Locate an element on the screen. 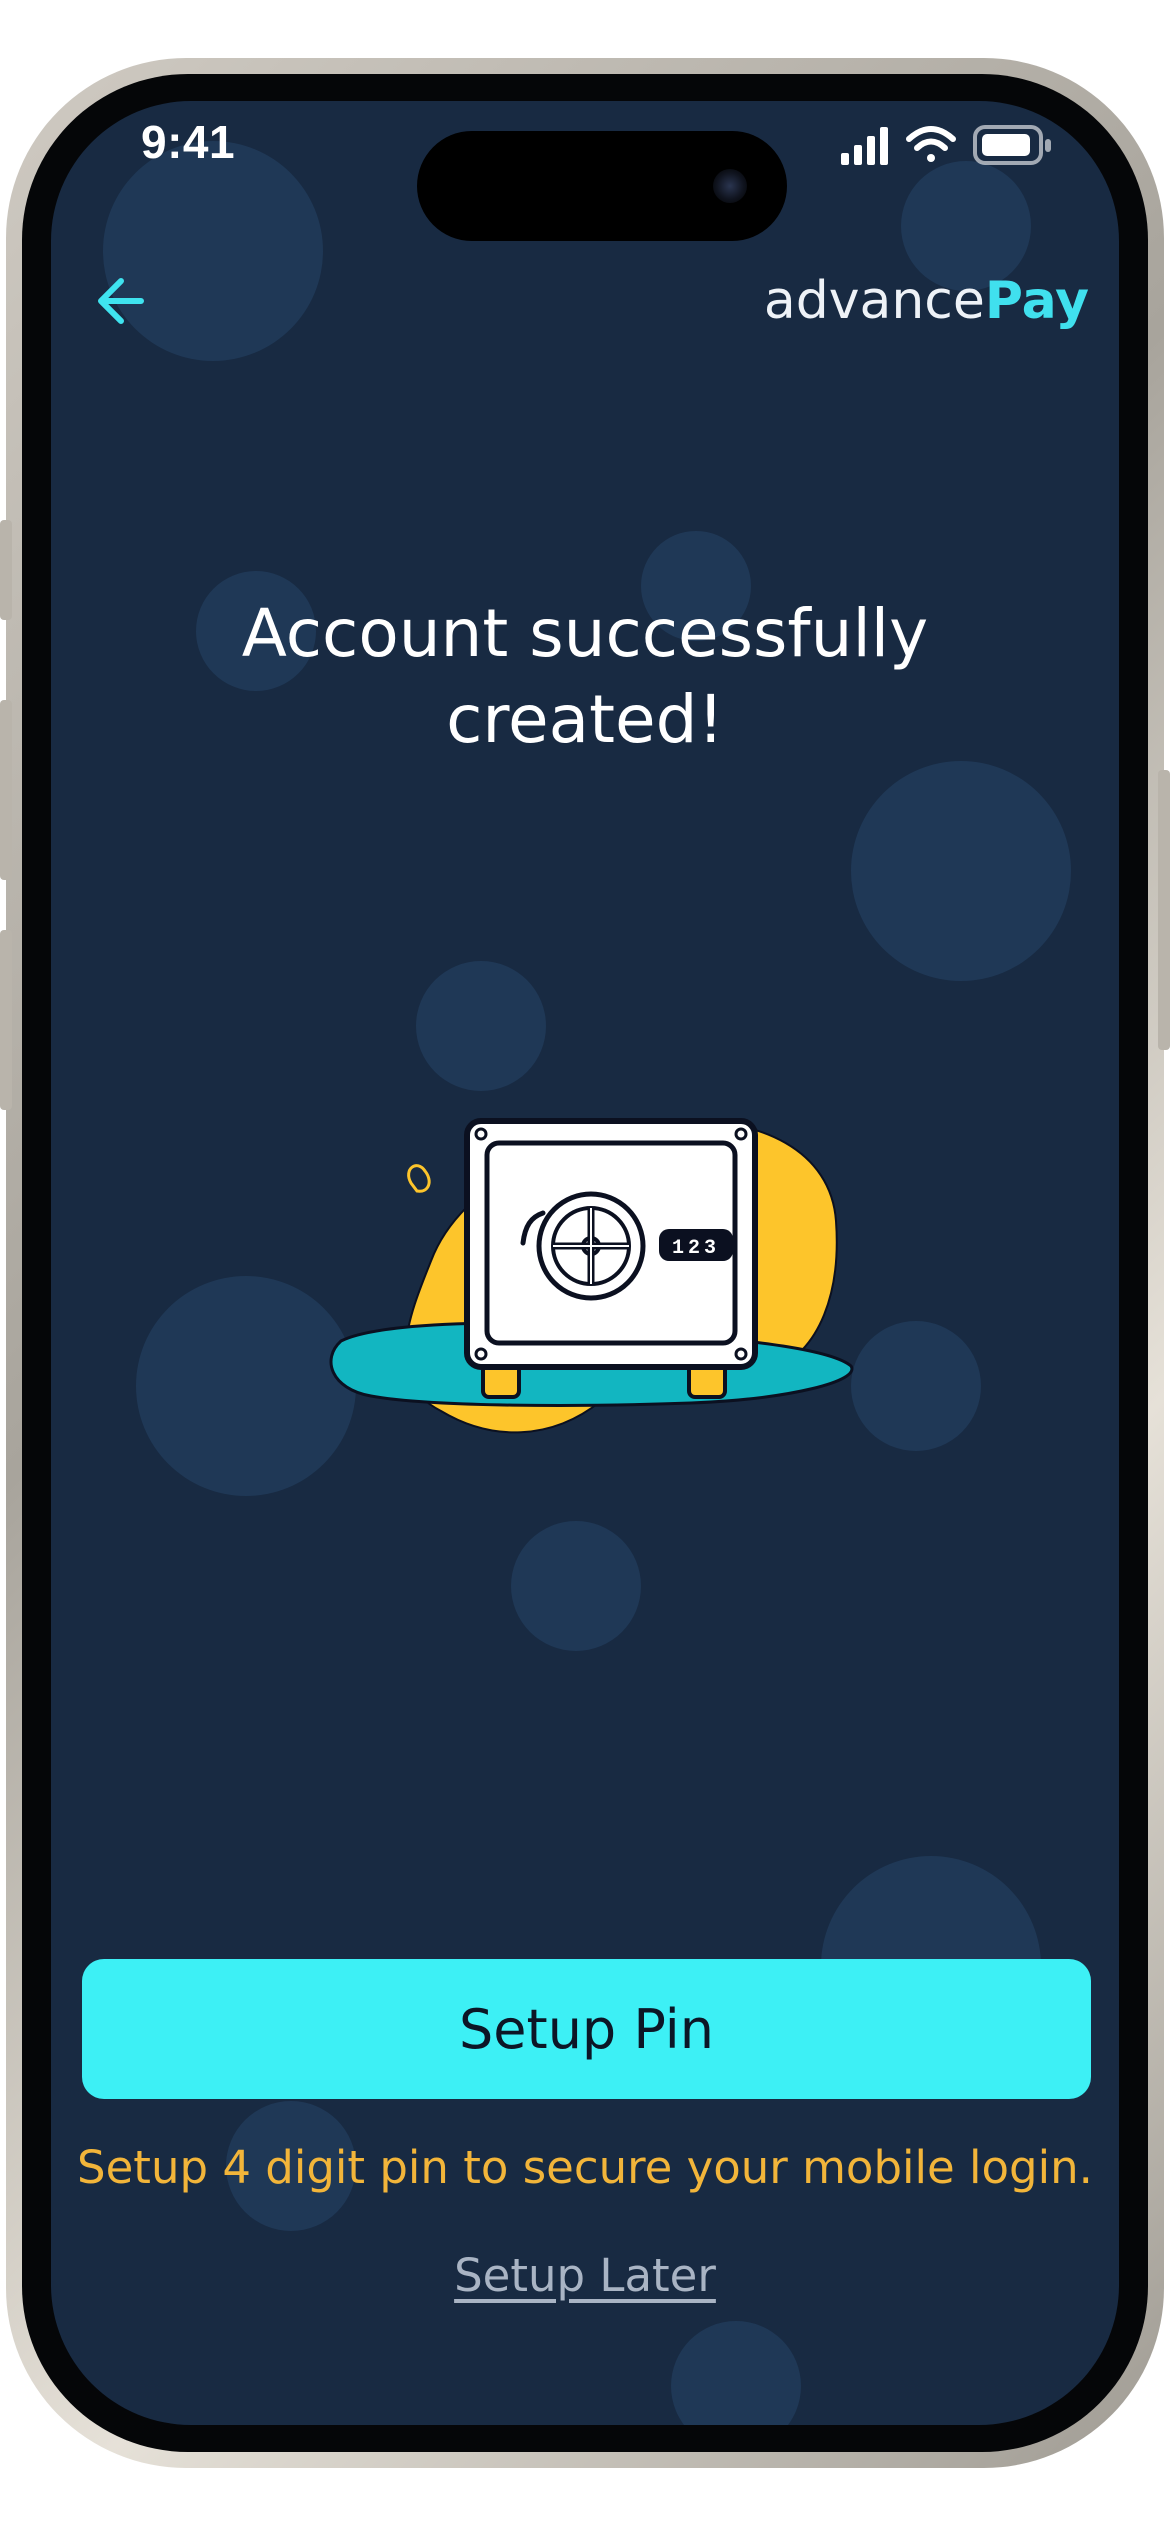  setup-later-row: Setup Later is located at coordinates (585, 2275).